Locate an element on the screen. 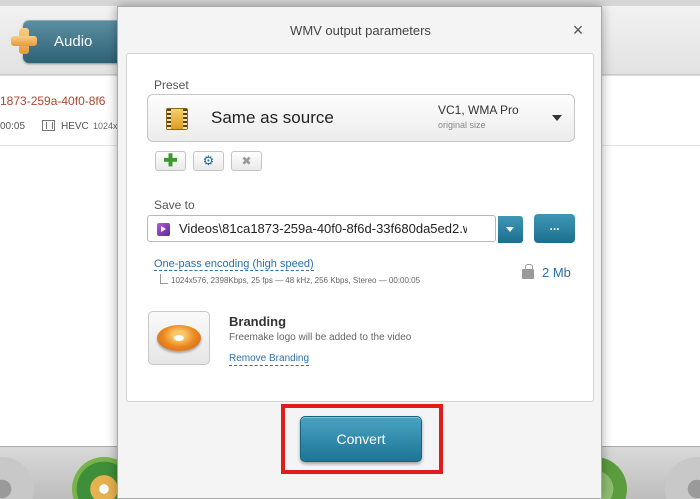 This screenshot has height=499, width=700. file-codec: HEVC is located at coordinates (75, 126).